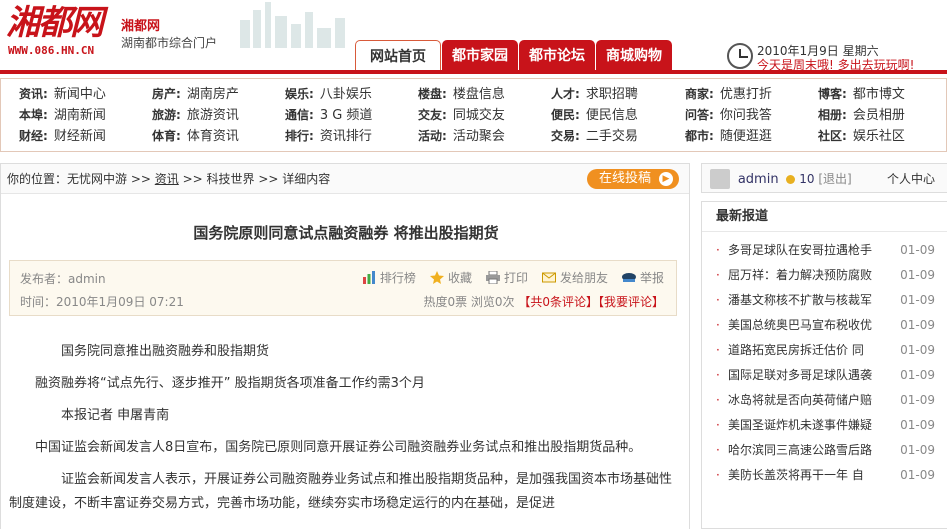 Image resolution: width=947 pixels, height=529 pixels. What do you see at coordinates (801, 275) in the screenshot?
I see `news-title: 屈万祥：着力解决预防腐败` at bounding box center [801, 275].